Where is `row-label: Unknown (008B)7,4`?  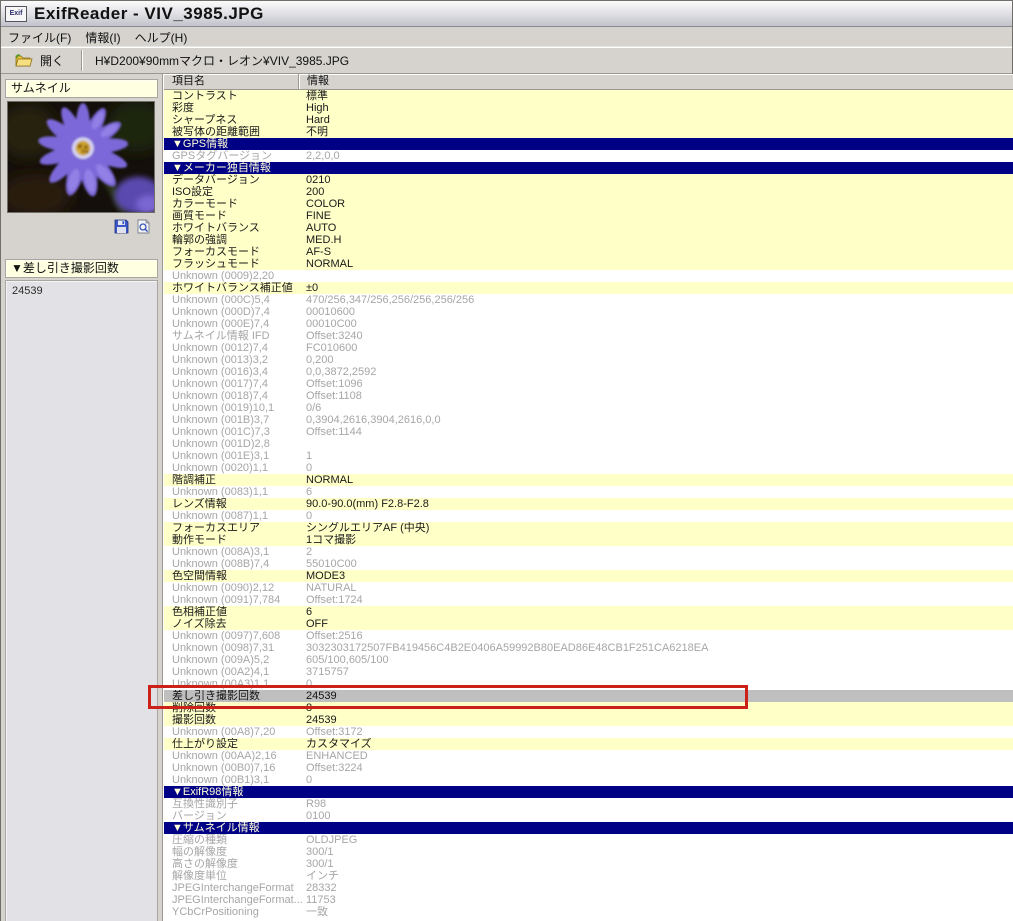 row-label: Unknown (008B)7,4 is located at coordinates (221, 564).